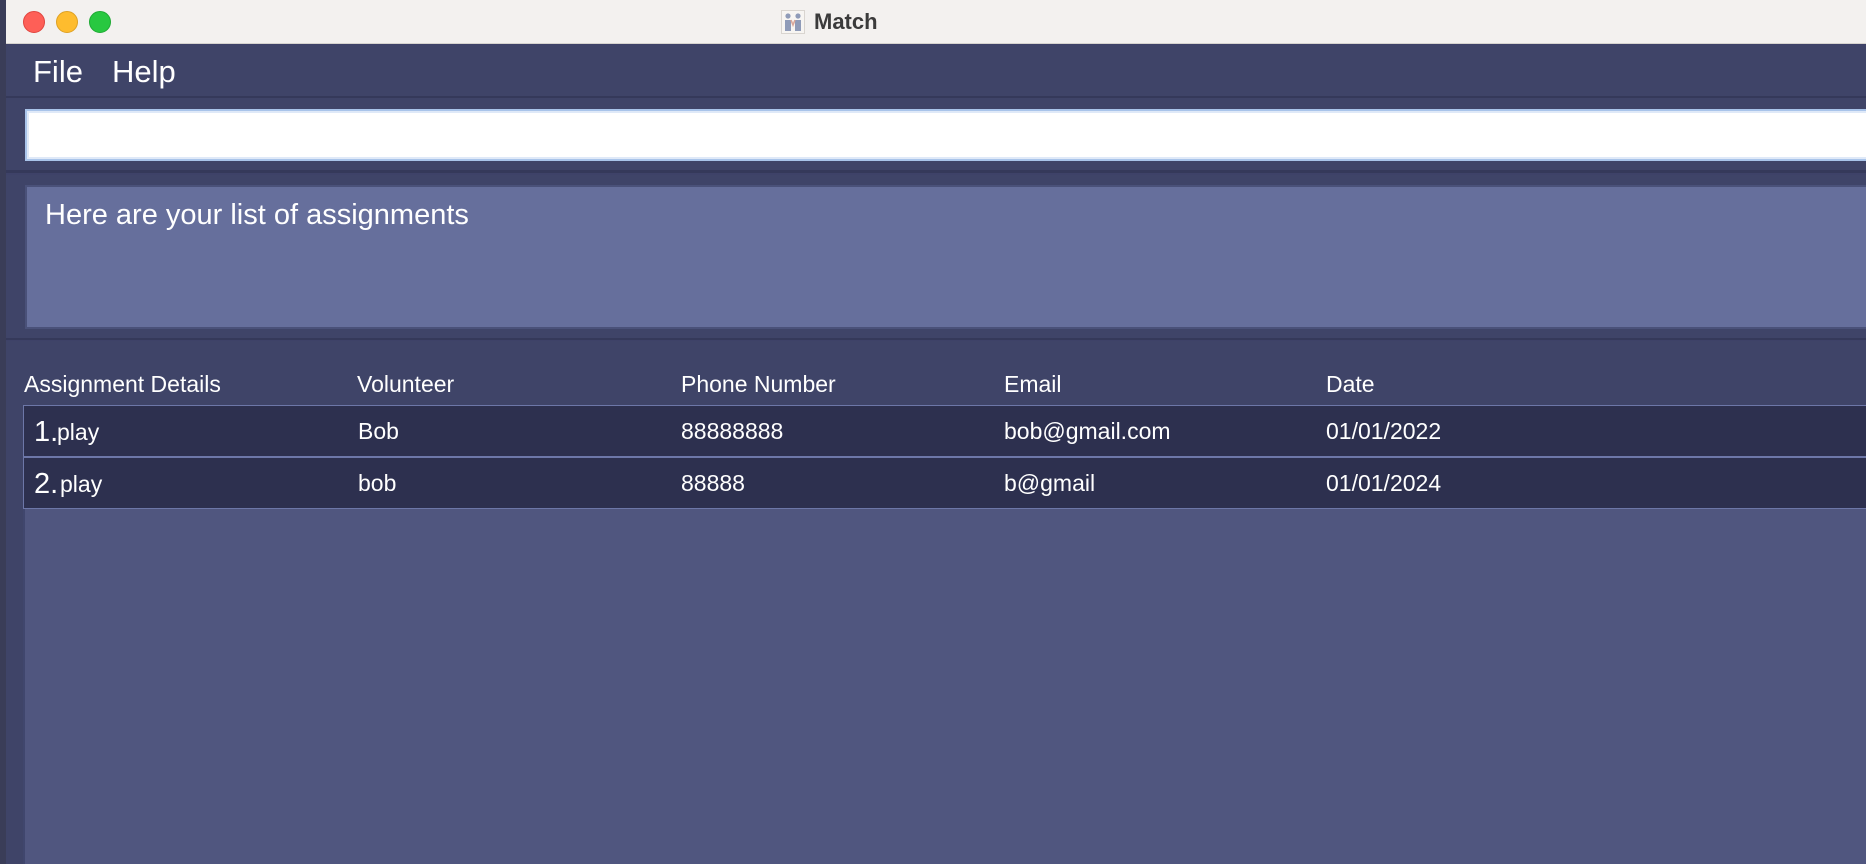 The image size is (1866, 864). Describe the element at coordinates (100, 22) in the screenshot. I see `maximize-window-button` at that location.